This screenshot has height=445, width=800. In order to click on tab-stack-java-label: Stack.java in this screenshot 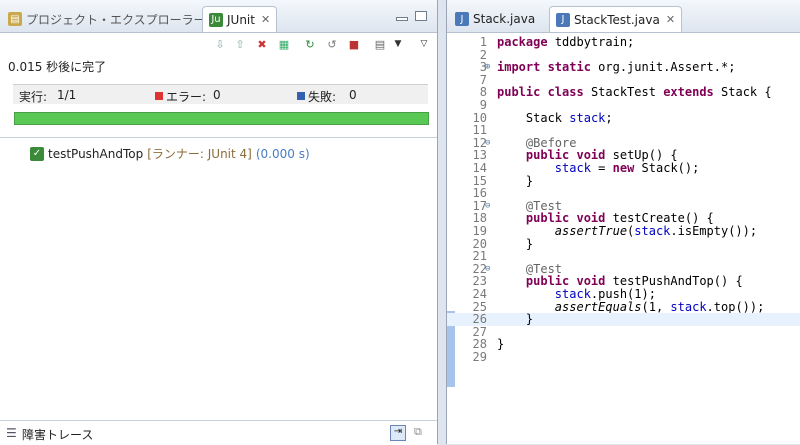, I will do `click(504, 19)`.